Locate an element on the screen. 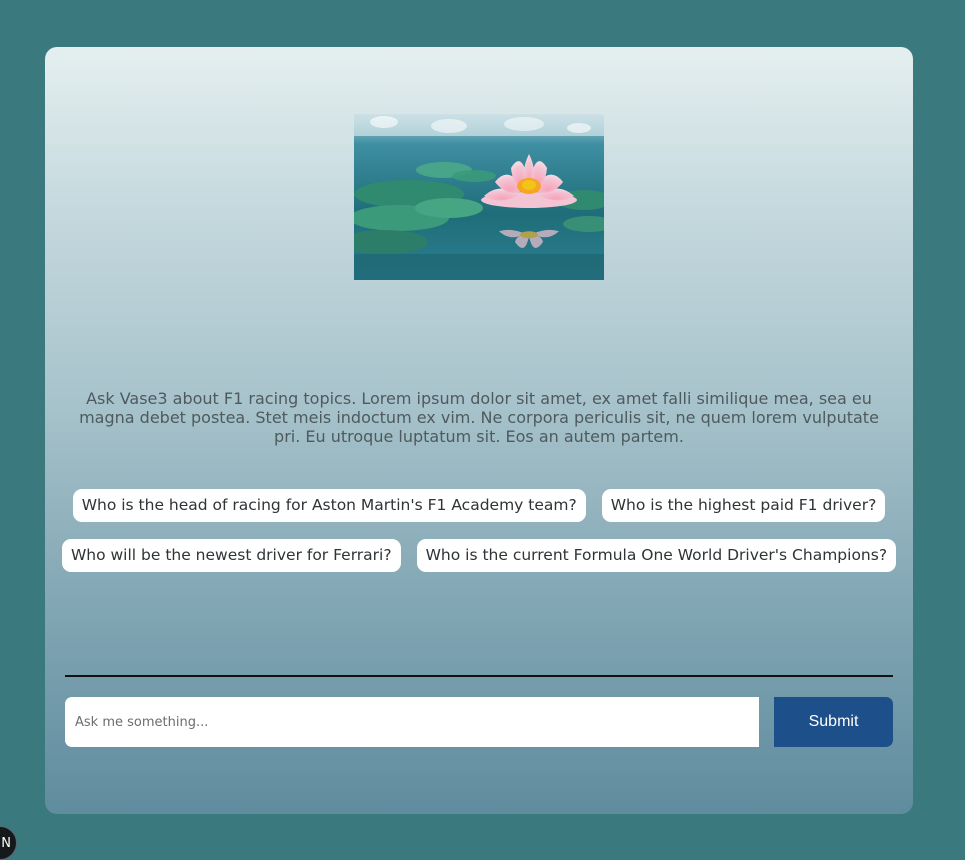  suggestion-highest-paid: Who is the highest paid F1 driver? is located at coordinates (743, 505).